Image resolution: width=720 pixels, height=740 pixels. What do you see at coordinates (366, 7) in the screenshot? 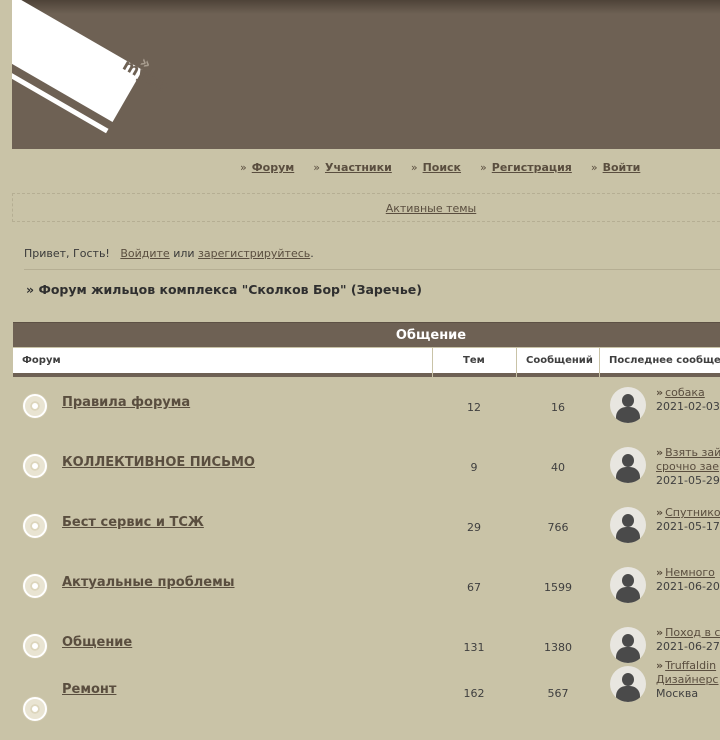
I see `header-shade` at bounding box center [366, 7].